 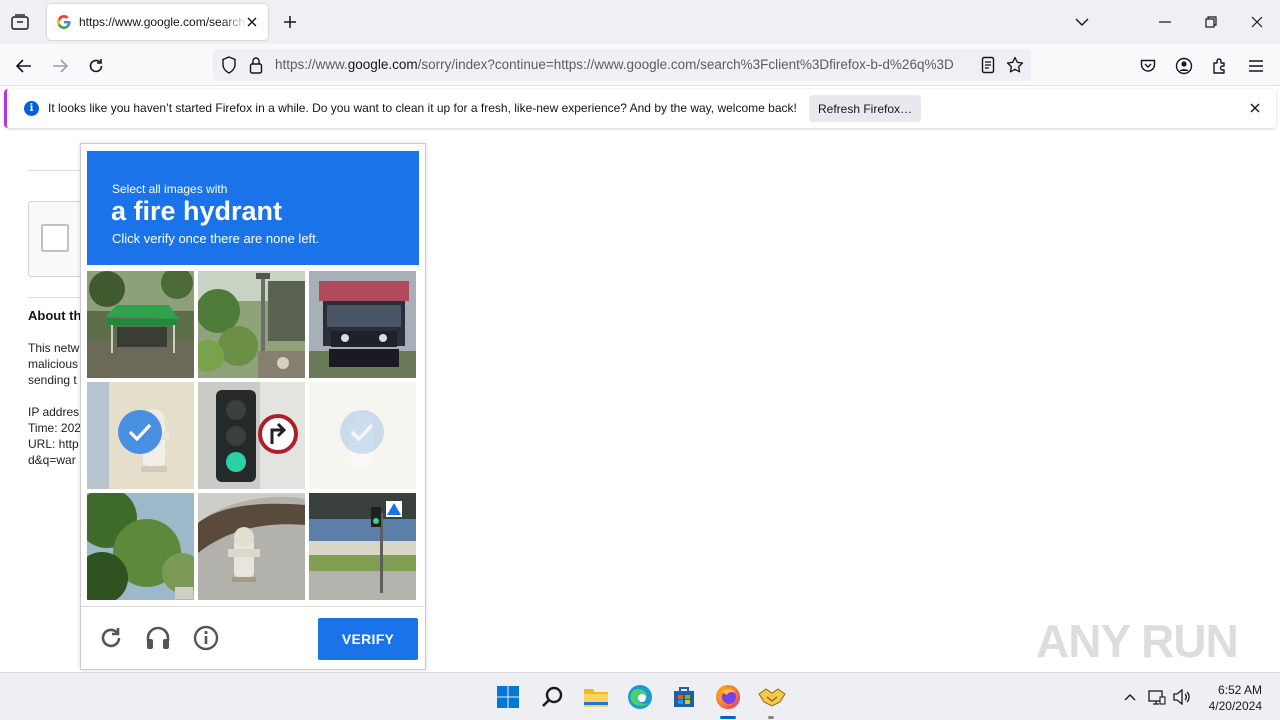 What do you see at coordinates (771, 717) in the screenshot?
I see `running-app-indicator` at bounding box center [771, 717].